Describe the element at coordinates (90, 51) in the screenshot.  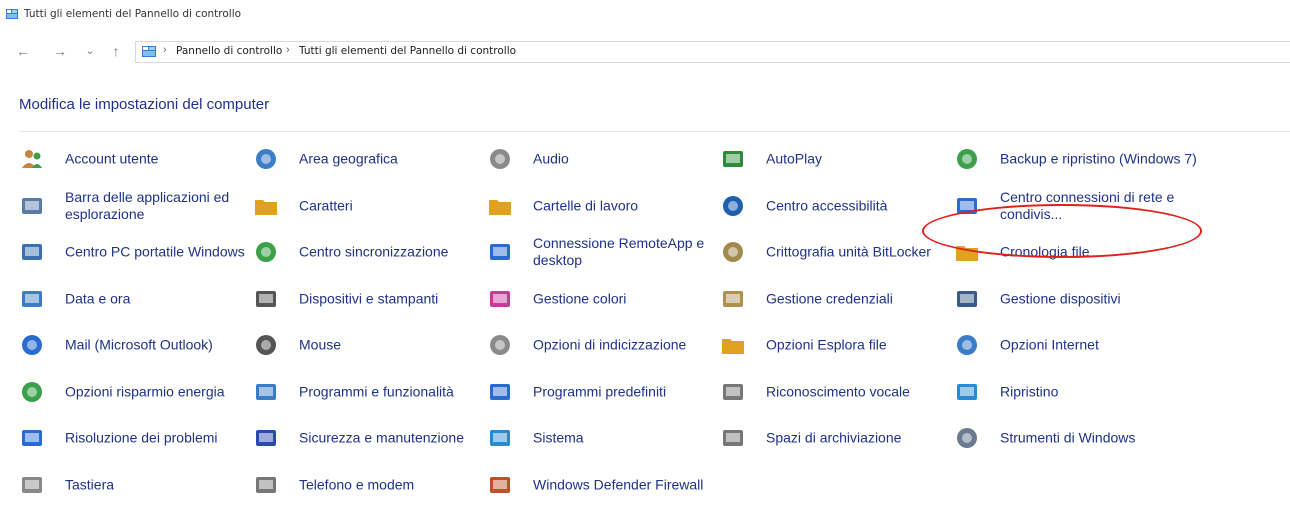
I see `recent-locations-icon: ⌄` at that location.